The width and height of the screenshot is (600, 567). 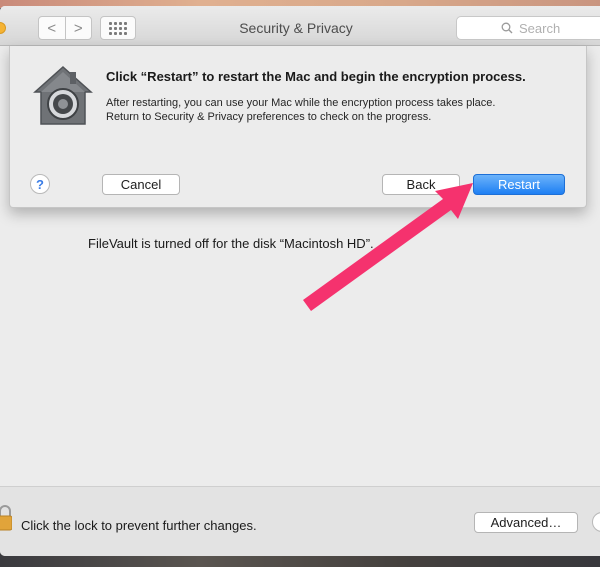 What do you see at coordinates (421, 184) in the screenshot?
I see `back-button: Back` at bounding box center [421, 184].